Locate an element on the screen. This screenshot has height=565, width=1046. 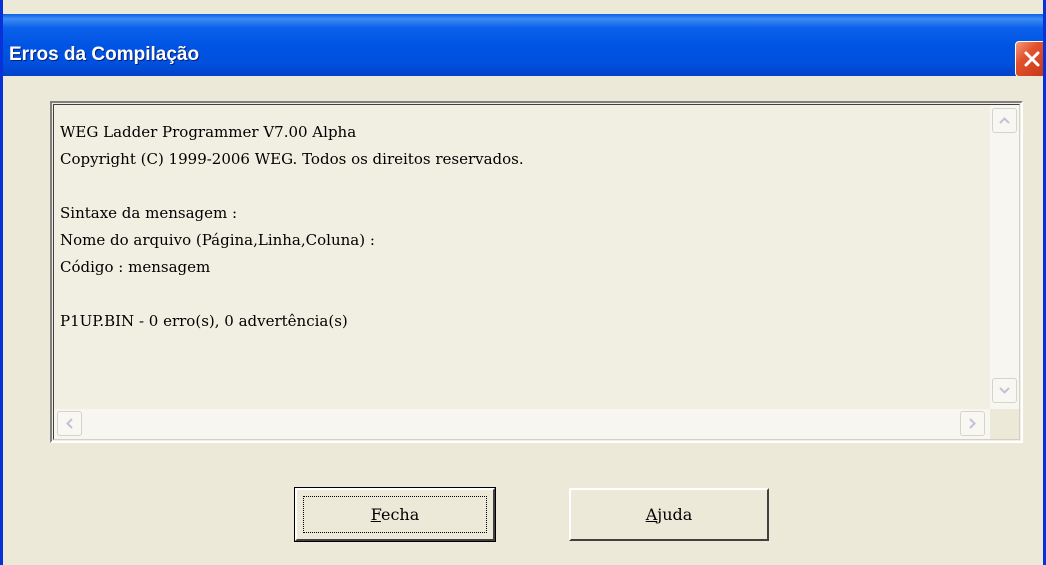
chevron-right-icon is located at coordinates (972, 423).